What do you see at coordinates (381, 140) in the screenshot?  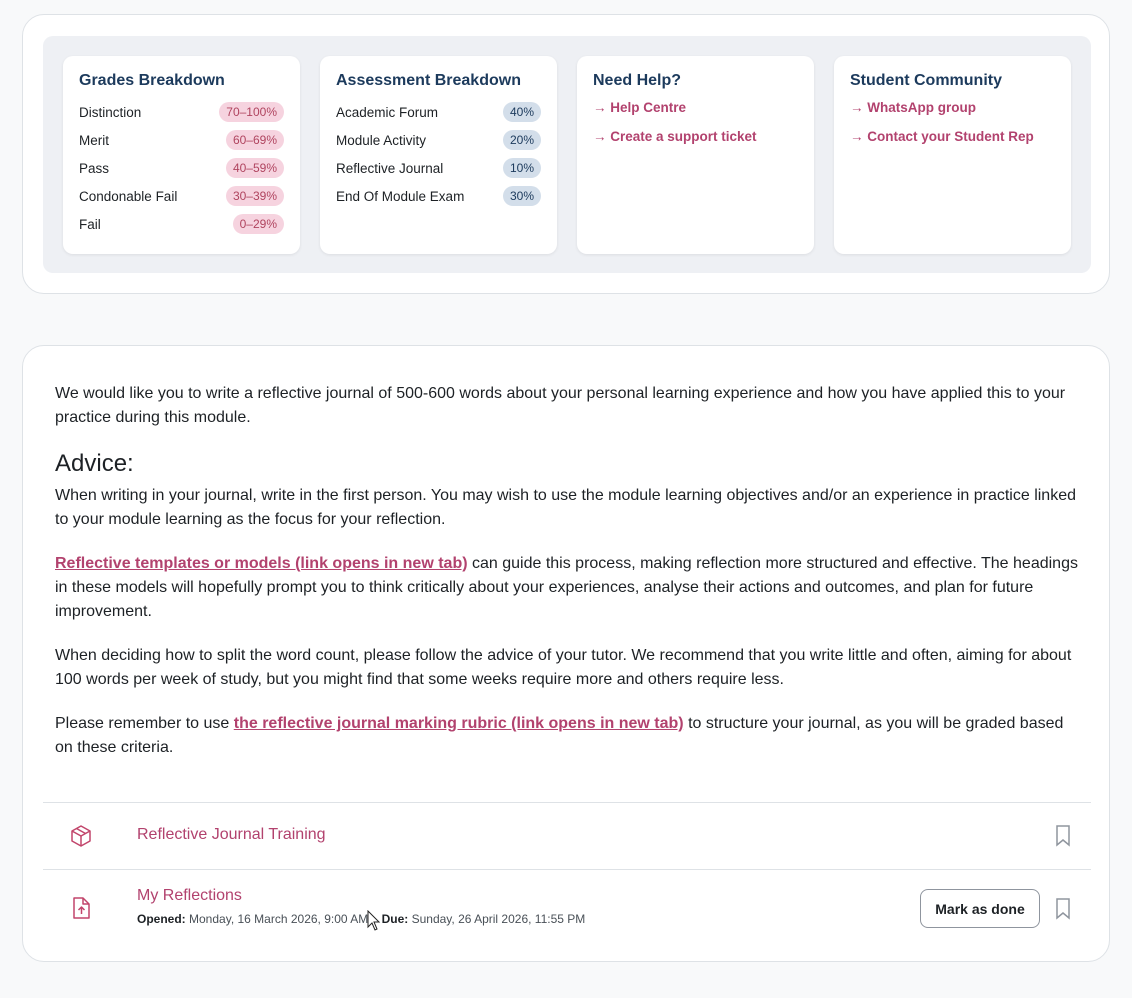 I see `assessment-label: Module Activity` at bounding box center [381, 140].